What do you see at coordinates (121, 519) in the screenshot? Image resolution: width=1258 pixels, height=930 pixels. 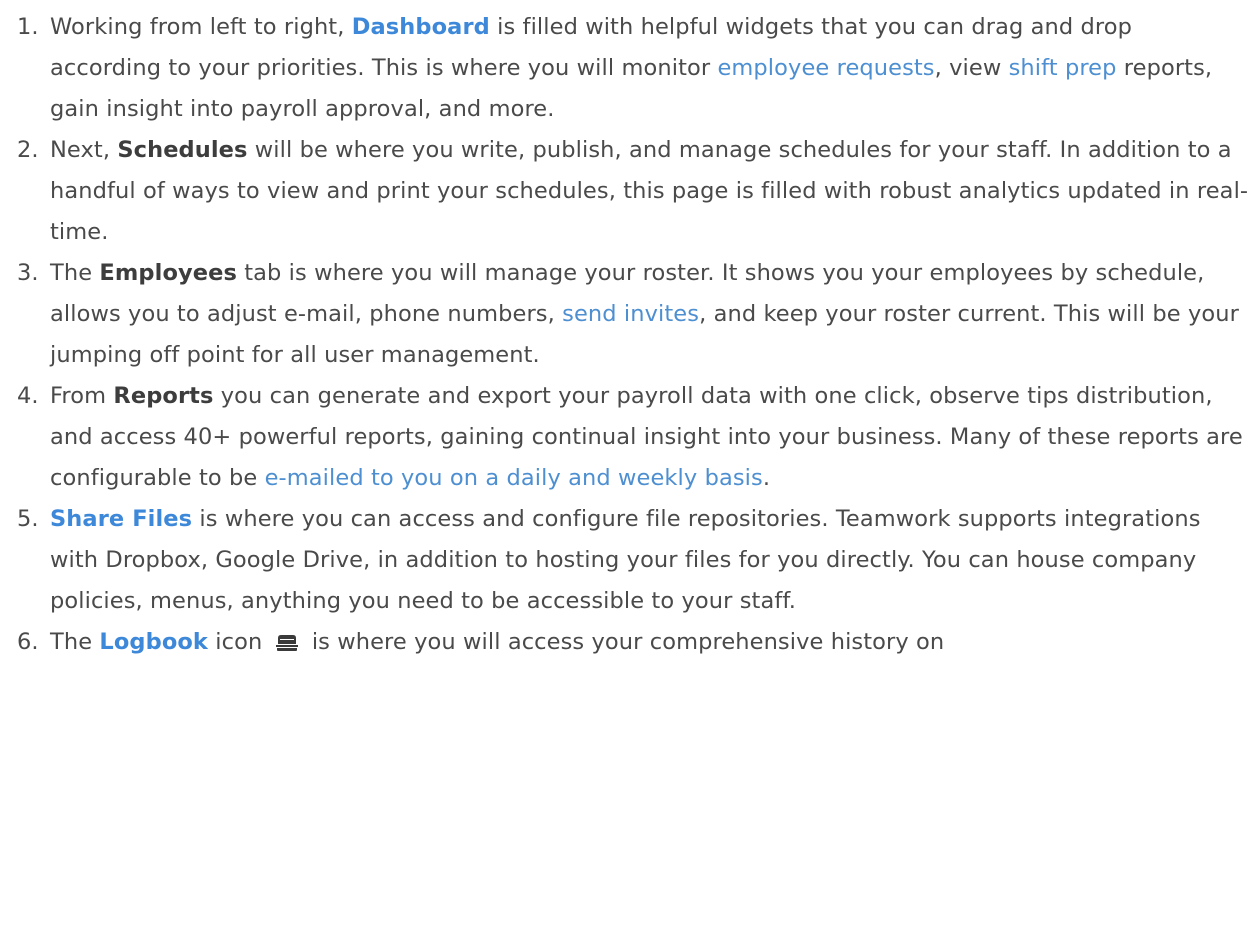 I see `share-files-link: Share Files` at bounding box center [121, 519].